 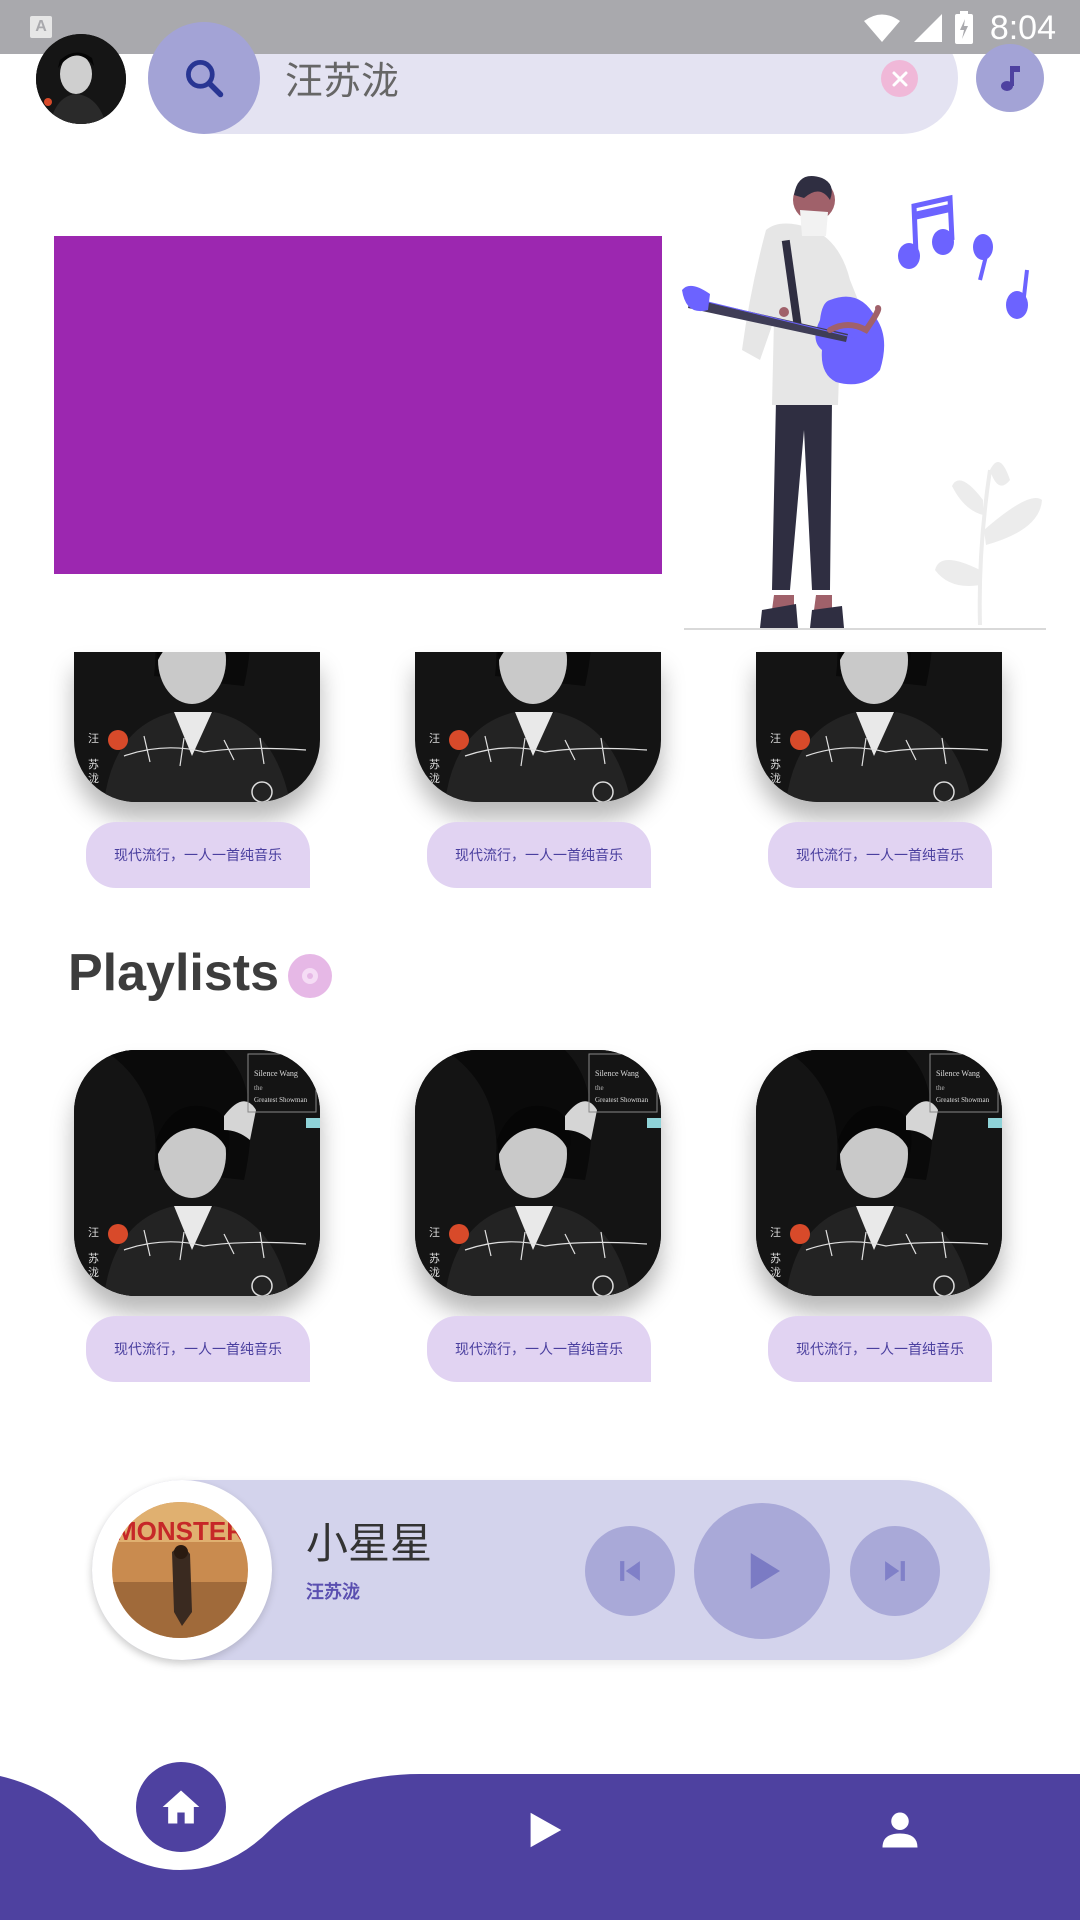 What do you see at coordinates (333, 1592) in the screenshot?
I see `song-artist: 汪苏泷` at bounding box center [333, 1592].